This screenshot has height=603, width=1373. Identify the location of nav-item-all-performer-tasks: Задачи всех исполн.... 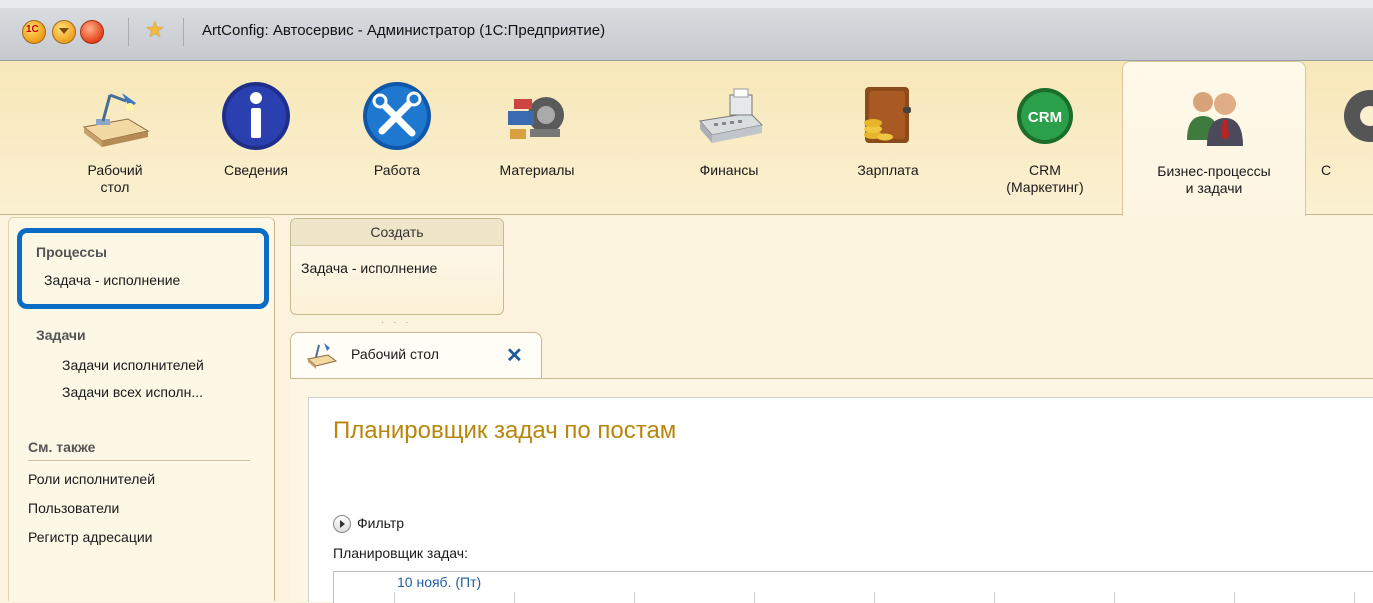
(132, 392).